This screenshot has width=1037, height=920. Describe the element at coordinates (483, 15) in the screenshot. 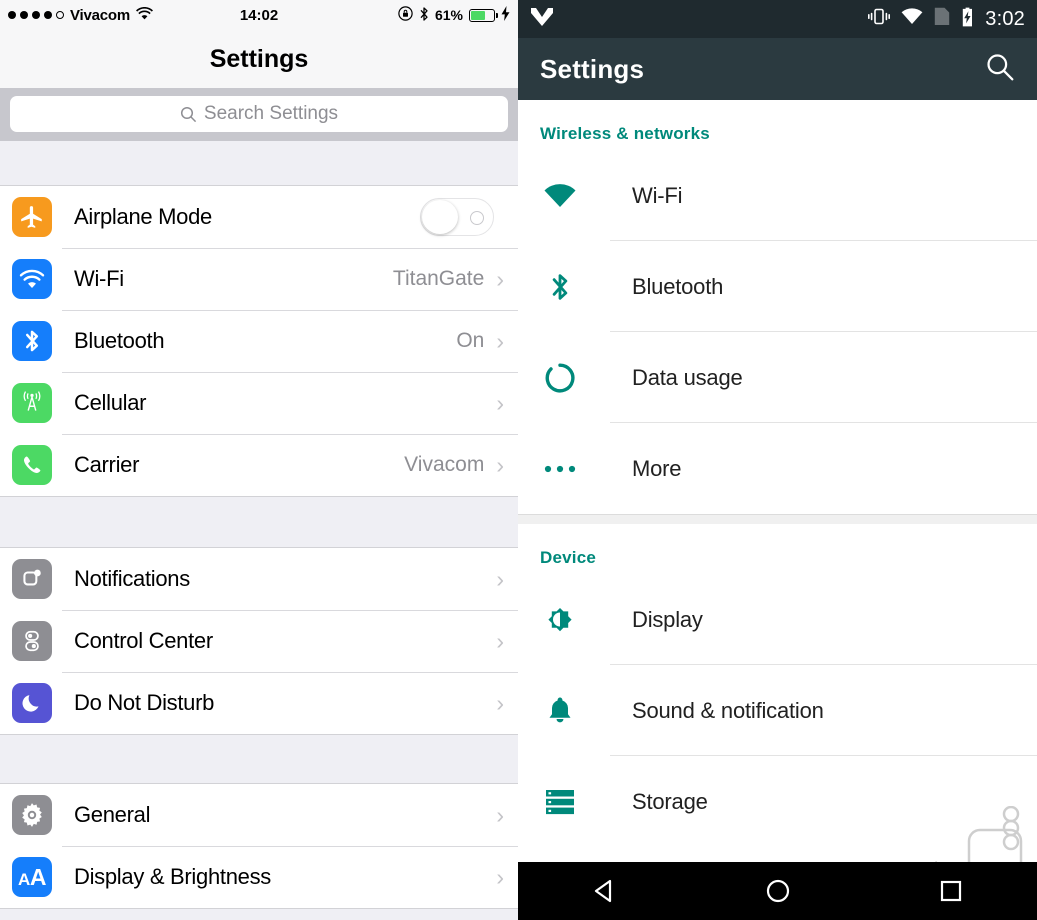

I see `battery-icon` at that location.